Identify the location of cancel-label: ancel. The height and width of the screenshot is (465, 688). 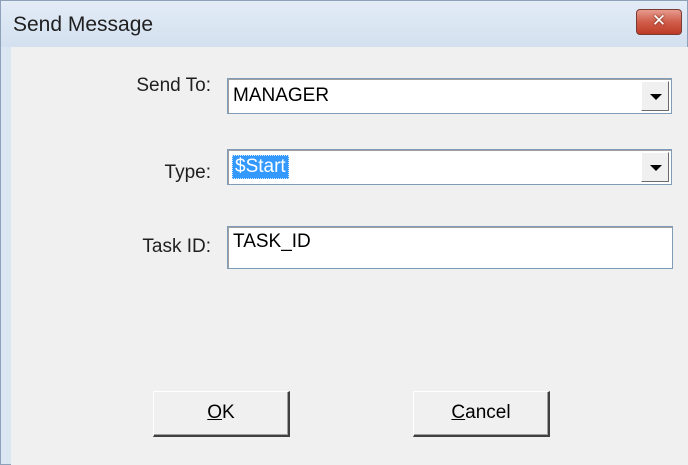
(488, 412).